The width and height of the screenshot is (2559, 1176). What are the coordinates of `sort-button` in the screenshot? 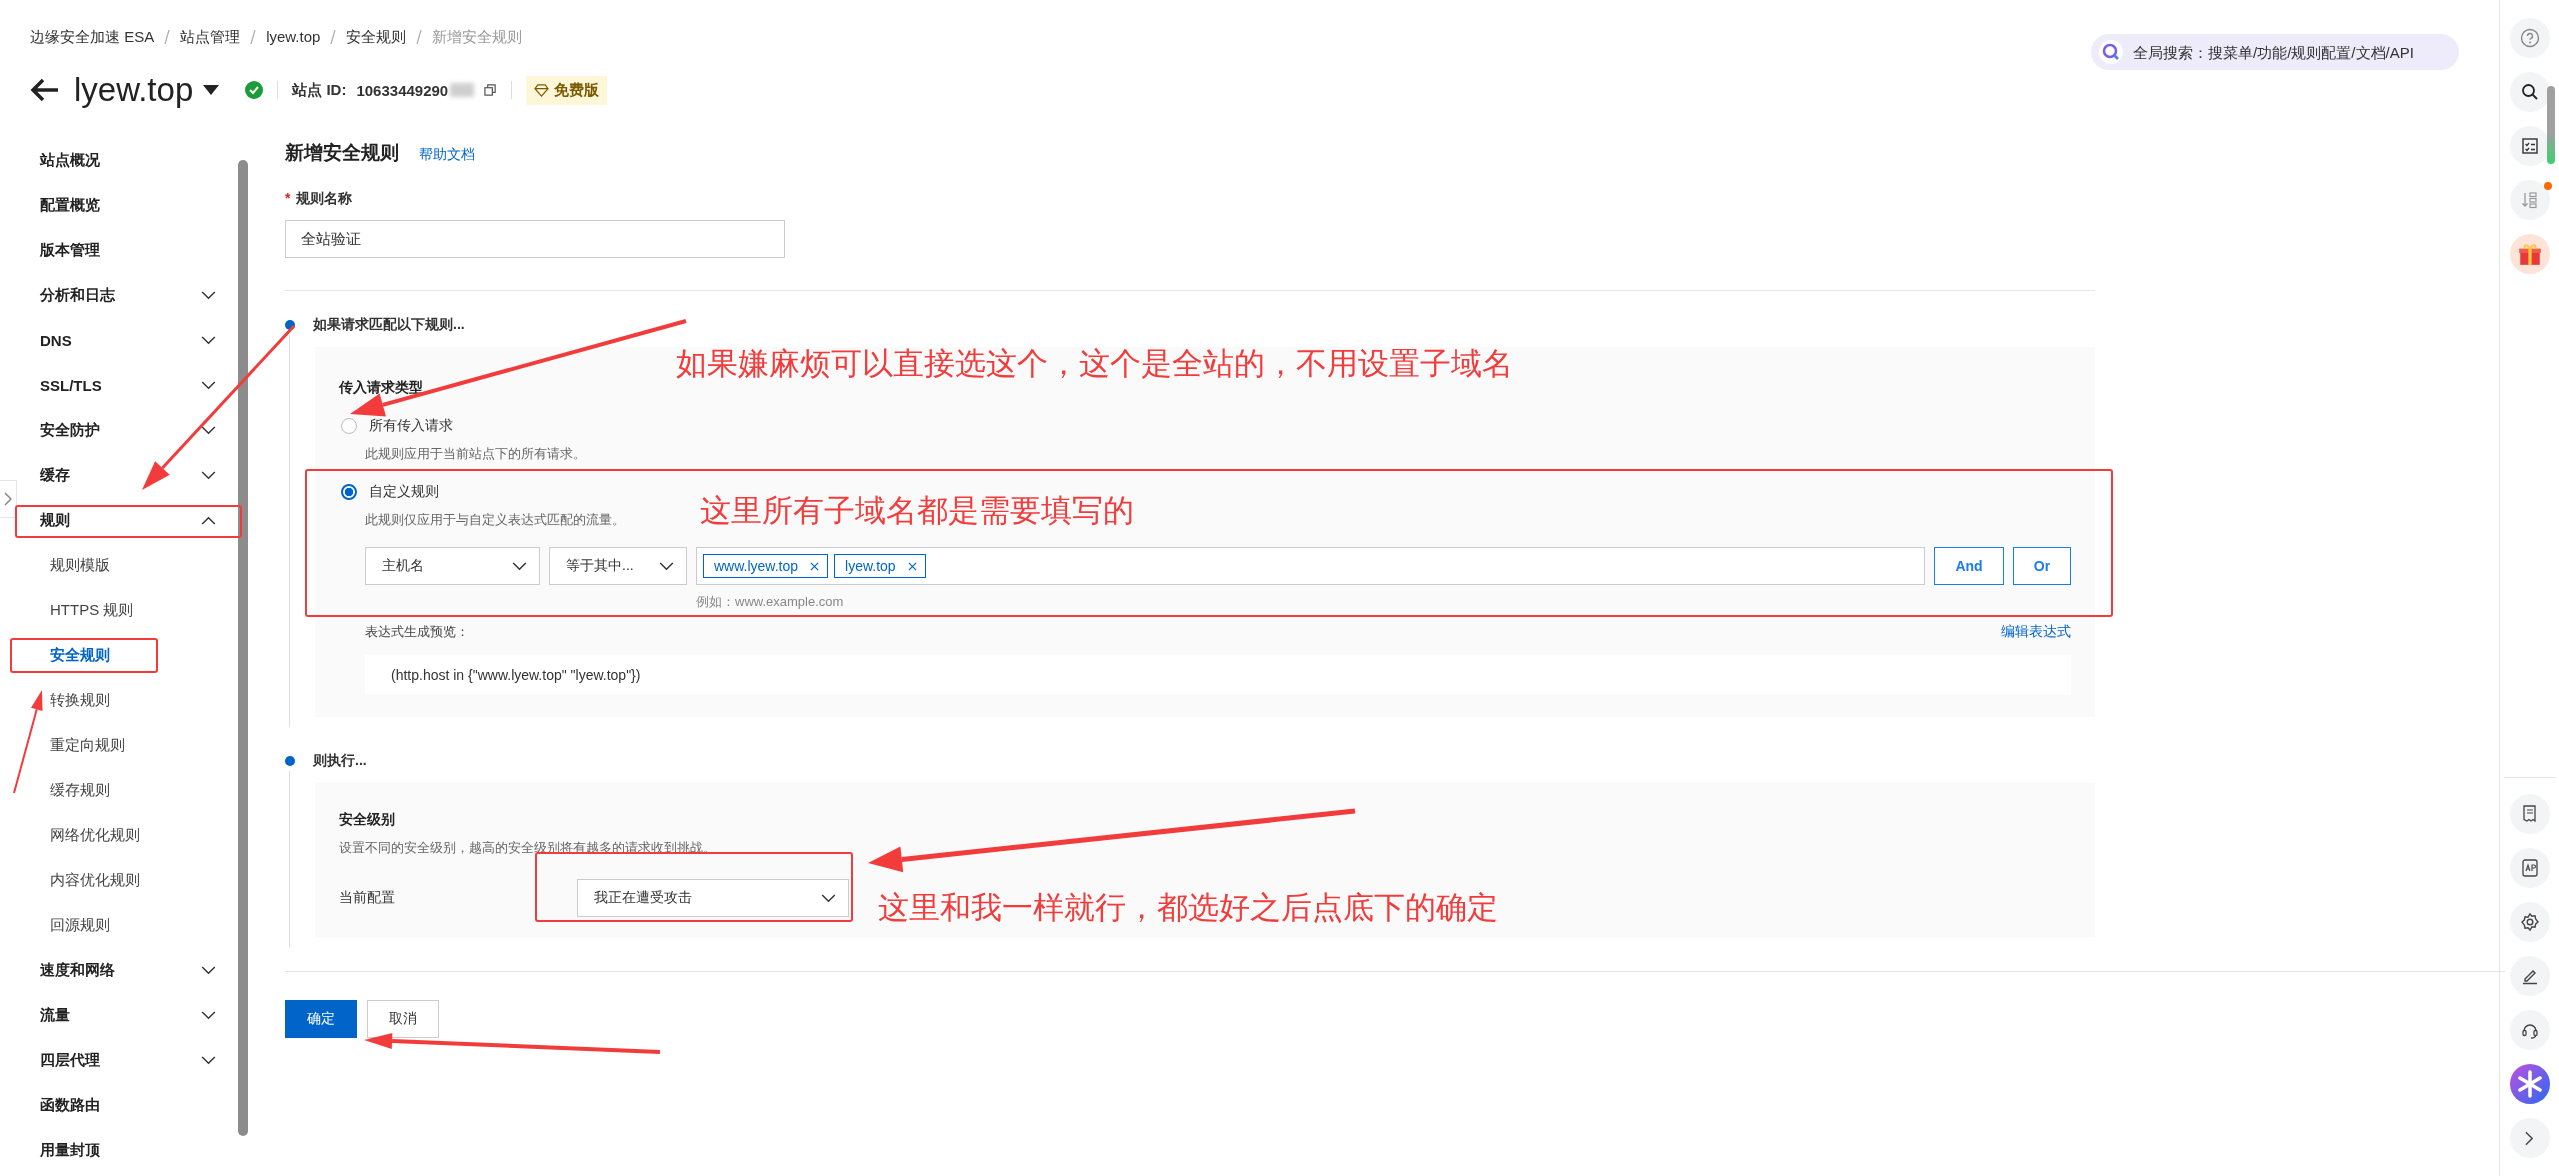 It's located at (2529, 200).